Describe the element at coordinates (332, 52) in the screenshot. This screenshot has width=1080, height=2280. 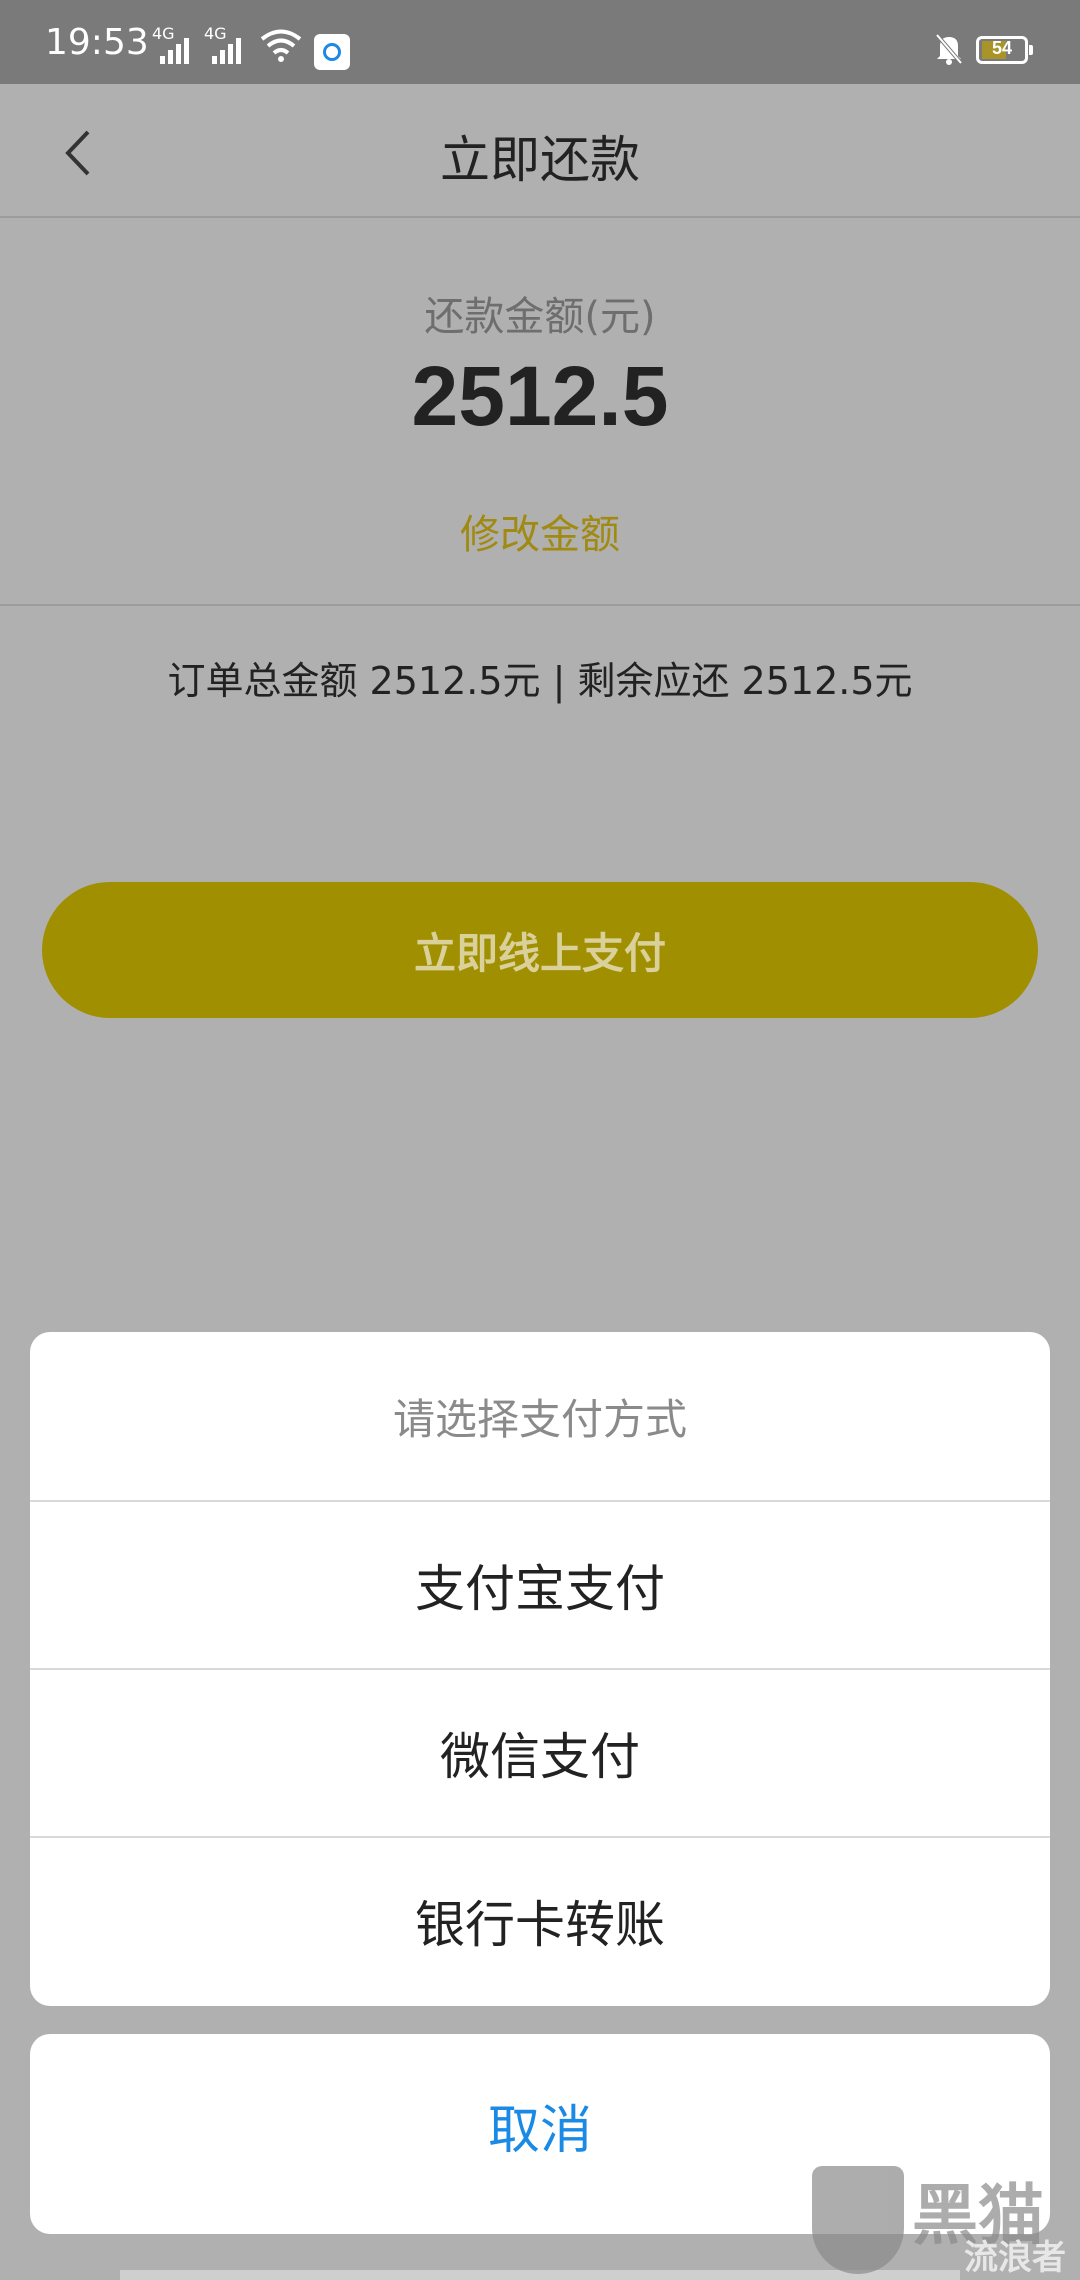
I see `app-notification-icon` at that location.